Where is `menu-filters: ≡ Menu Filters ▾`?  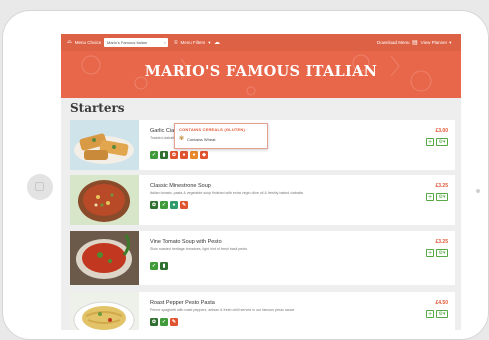 menu-filters: ≡ Menu Filters ▾ is located at coordinates (192, 42).